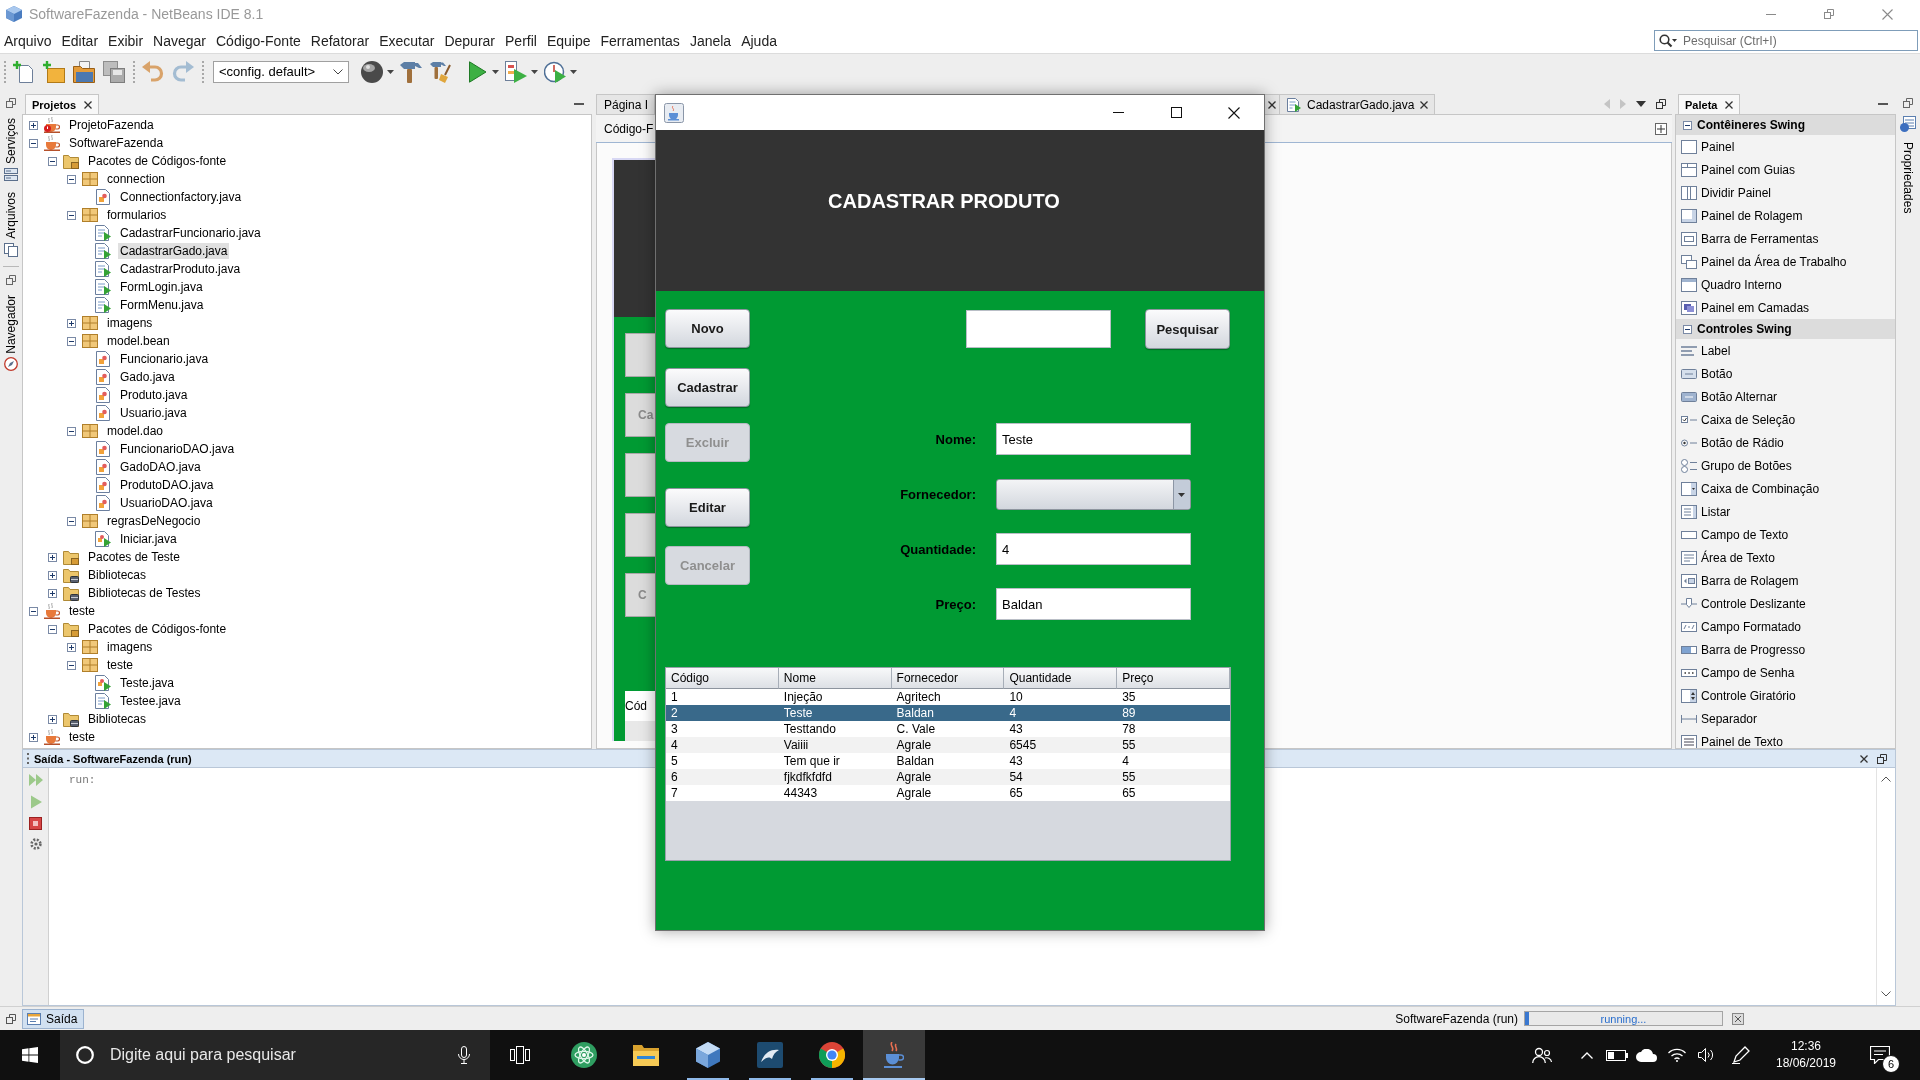 Image resolution: width=1920 pixels, height=1080 pixels. Describe the element at coordinates (84, 71) in the screenshot. I see `open-folder-icon` at that location.